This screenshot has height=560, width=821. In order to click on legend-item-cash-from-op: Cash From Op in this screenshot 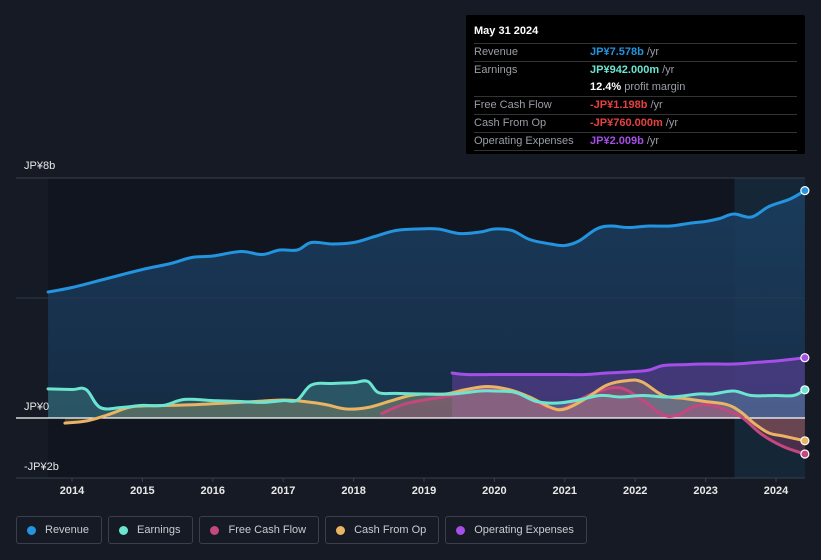, I will do `click(382, 530)`.